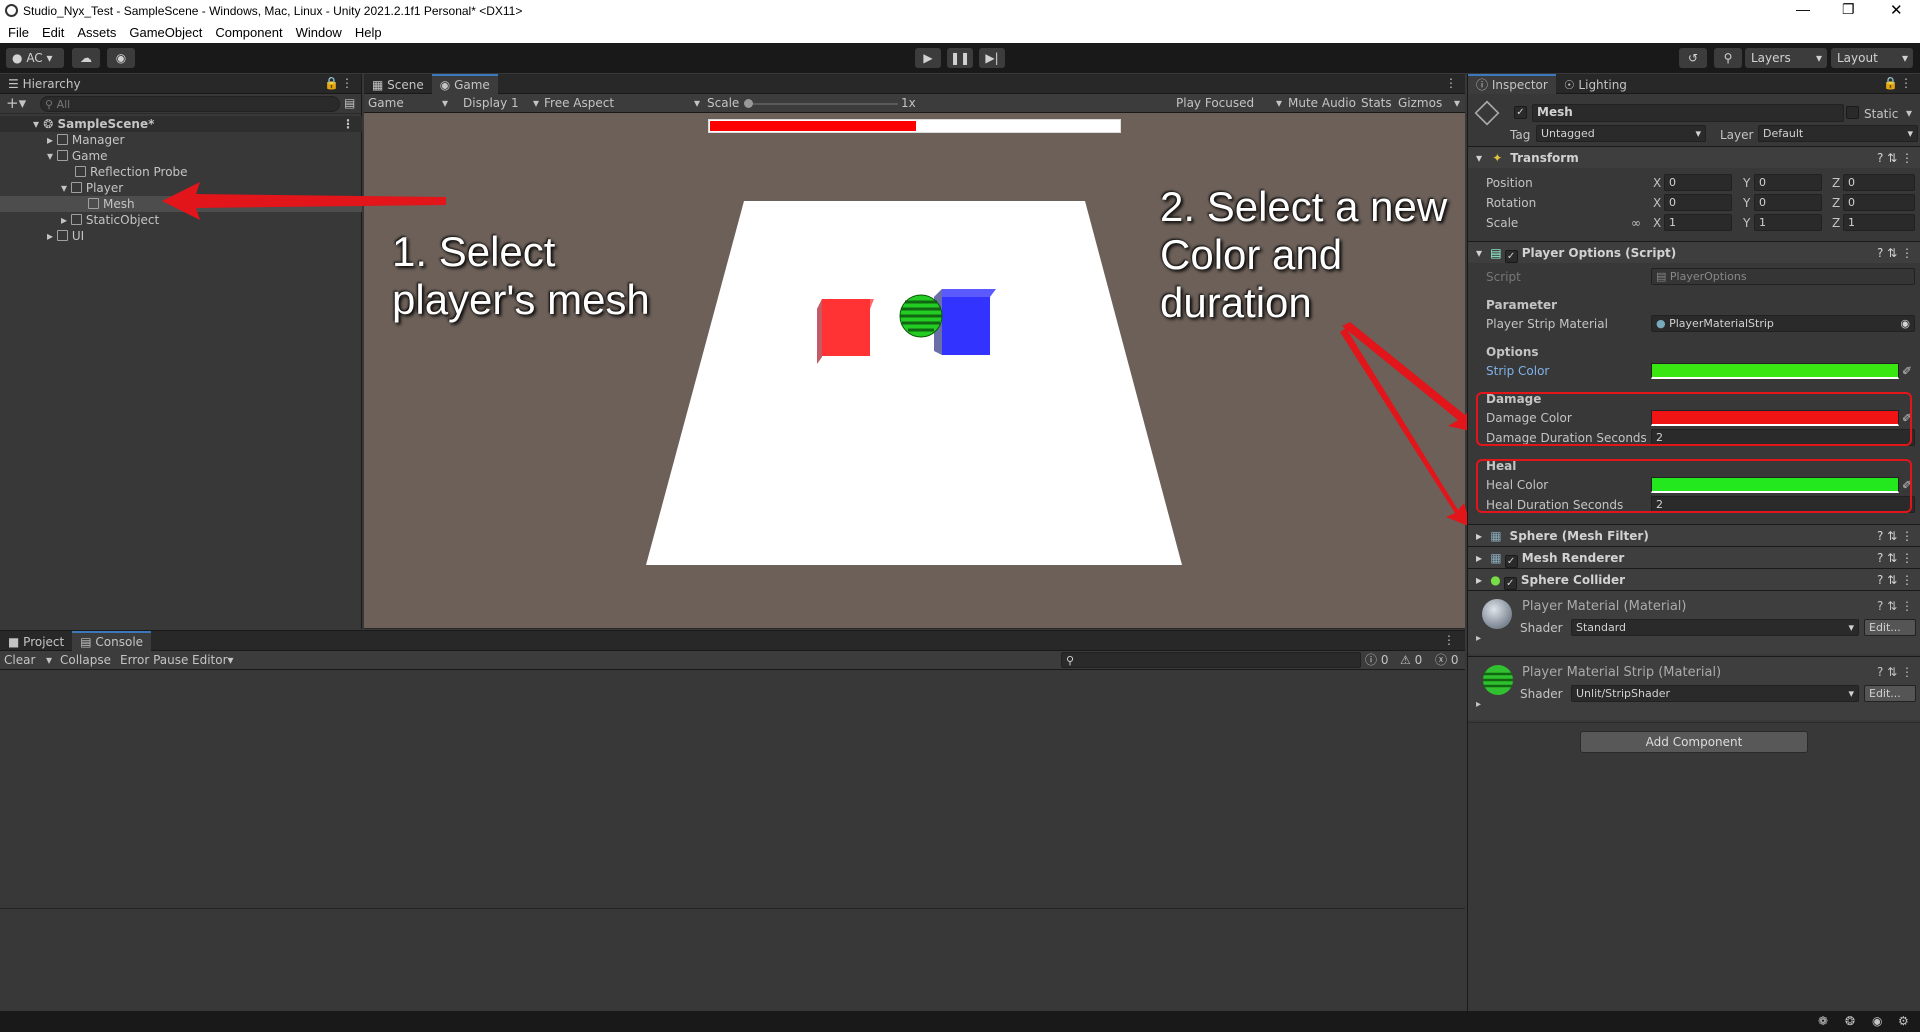  Describe the element at coordinates (1728, 58) in the screenshot. I see `search-button: ⚲` at that location.